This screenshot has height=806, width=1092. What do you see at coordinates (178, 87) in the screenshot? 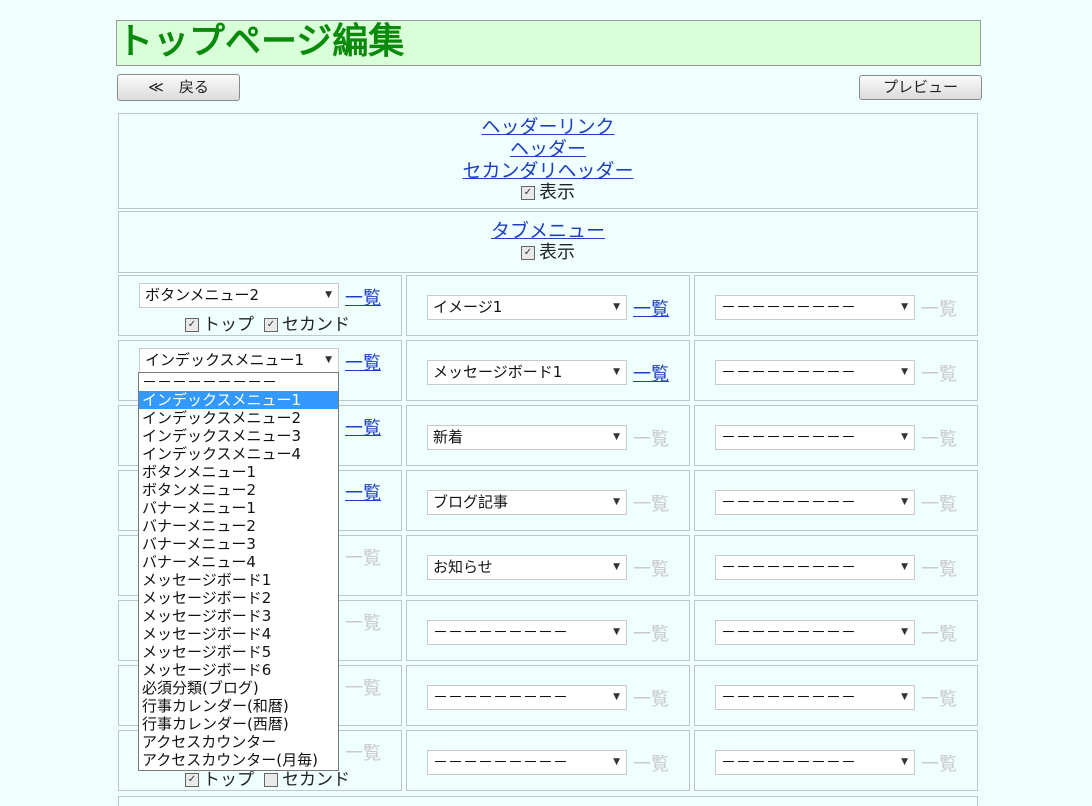
I see `back-button: ≪ 戻る` at bounding box center [178, 87].